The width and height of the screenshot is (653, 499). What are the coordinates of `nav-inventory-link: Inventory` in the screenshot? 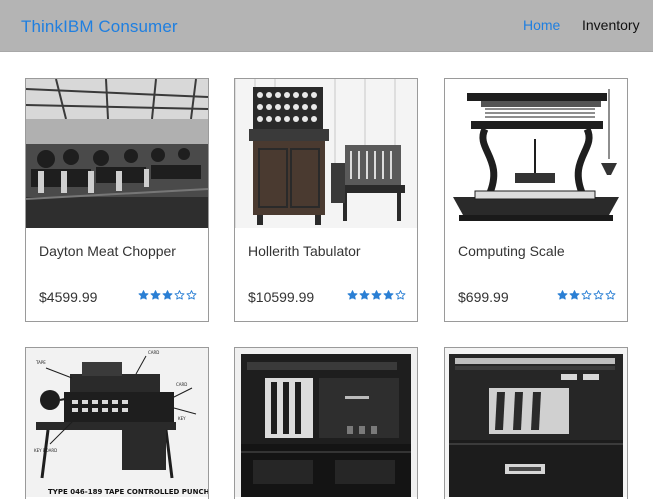 It's located at (611, 25).